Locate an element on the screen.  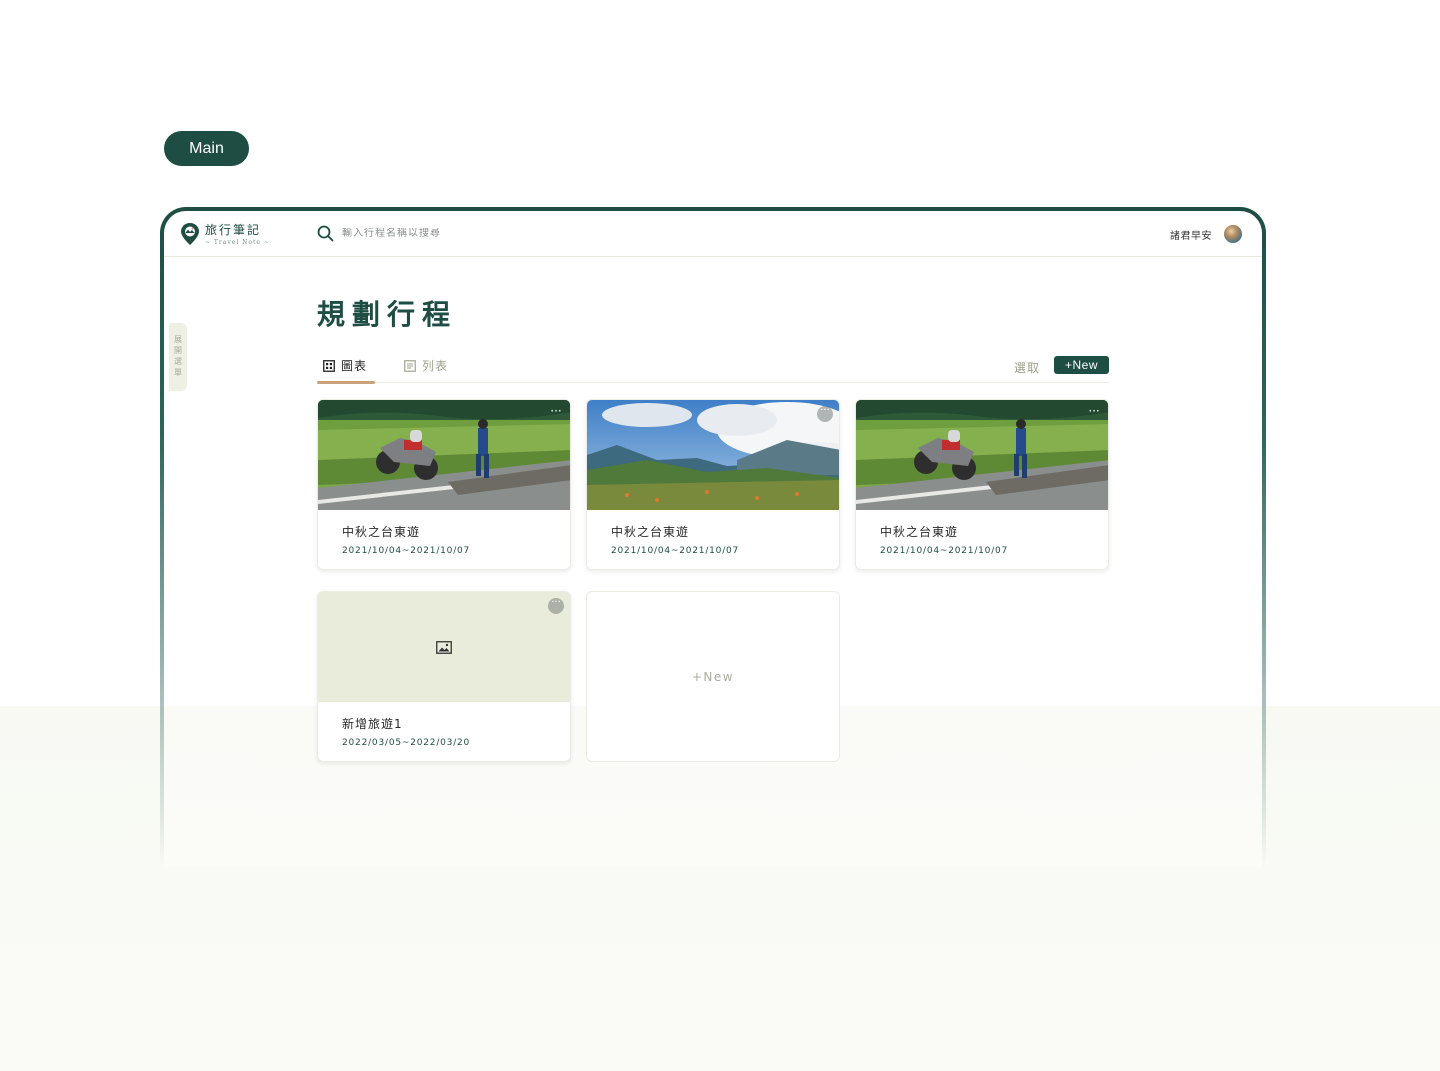
trip-photo-placeholder is located at coordinates (444, 647).